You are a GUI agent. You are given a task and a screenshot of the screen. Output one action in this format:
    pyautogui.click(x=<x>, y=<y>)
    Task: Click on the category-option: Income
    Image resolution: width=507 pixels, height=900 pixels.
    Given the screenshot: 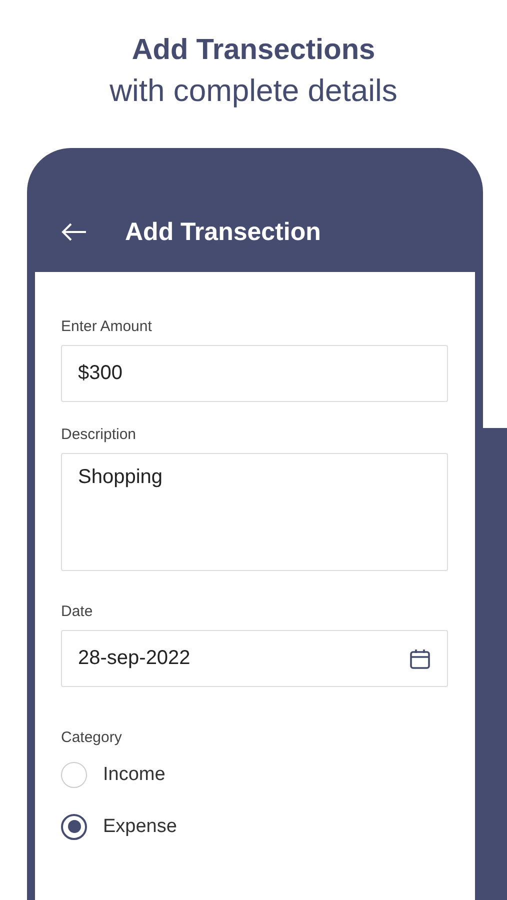 What is the action you would take?
    pyautogui.click(x=254, y=774)
    